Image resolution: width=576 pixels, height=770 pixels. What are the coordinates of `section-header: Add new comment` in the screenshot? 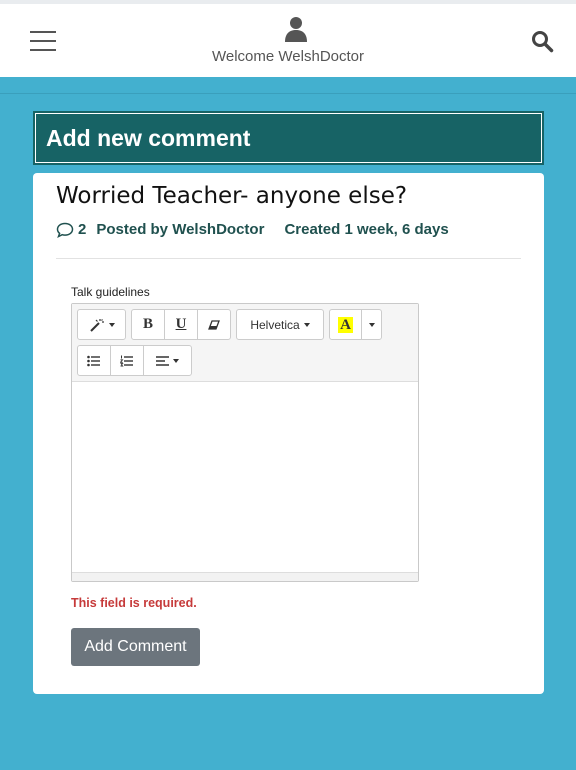 It's located at (288, 138).